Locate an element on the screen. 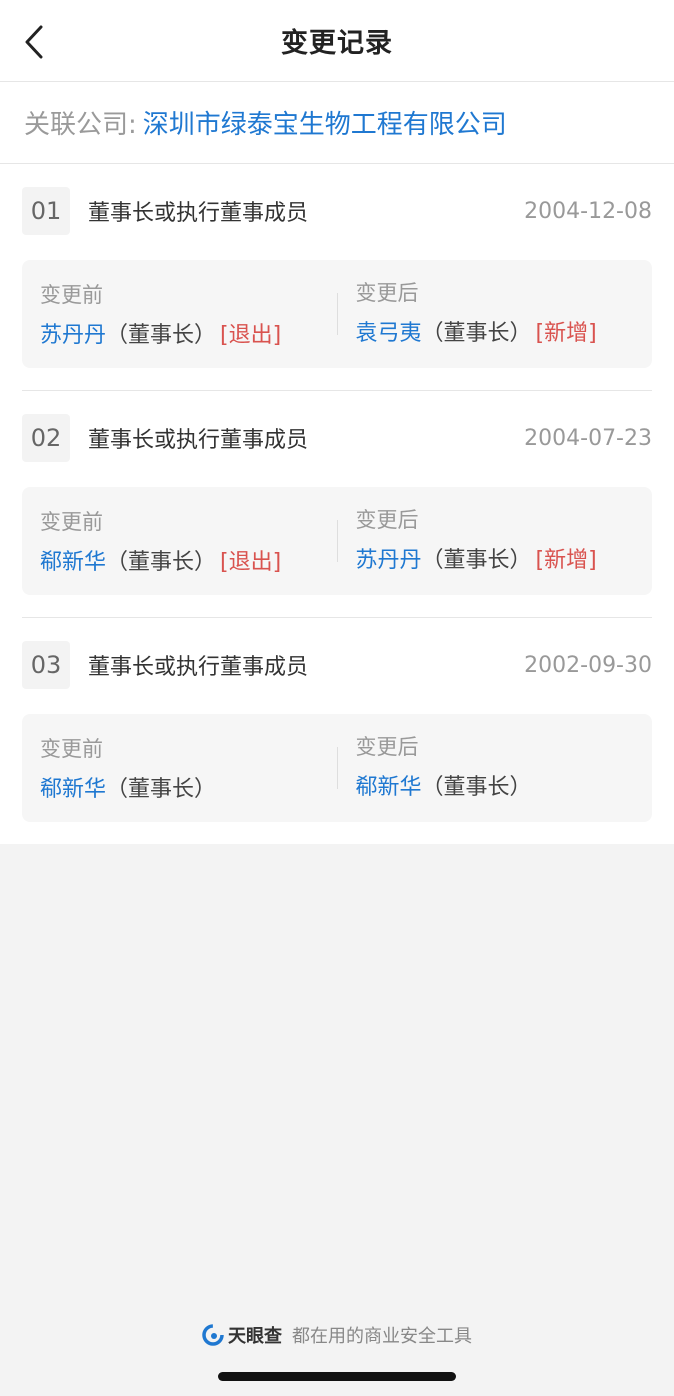 The height and width of the screenshot is (1396, 674). chevron-left-icon is located at coordinates (34, 42).